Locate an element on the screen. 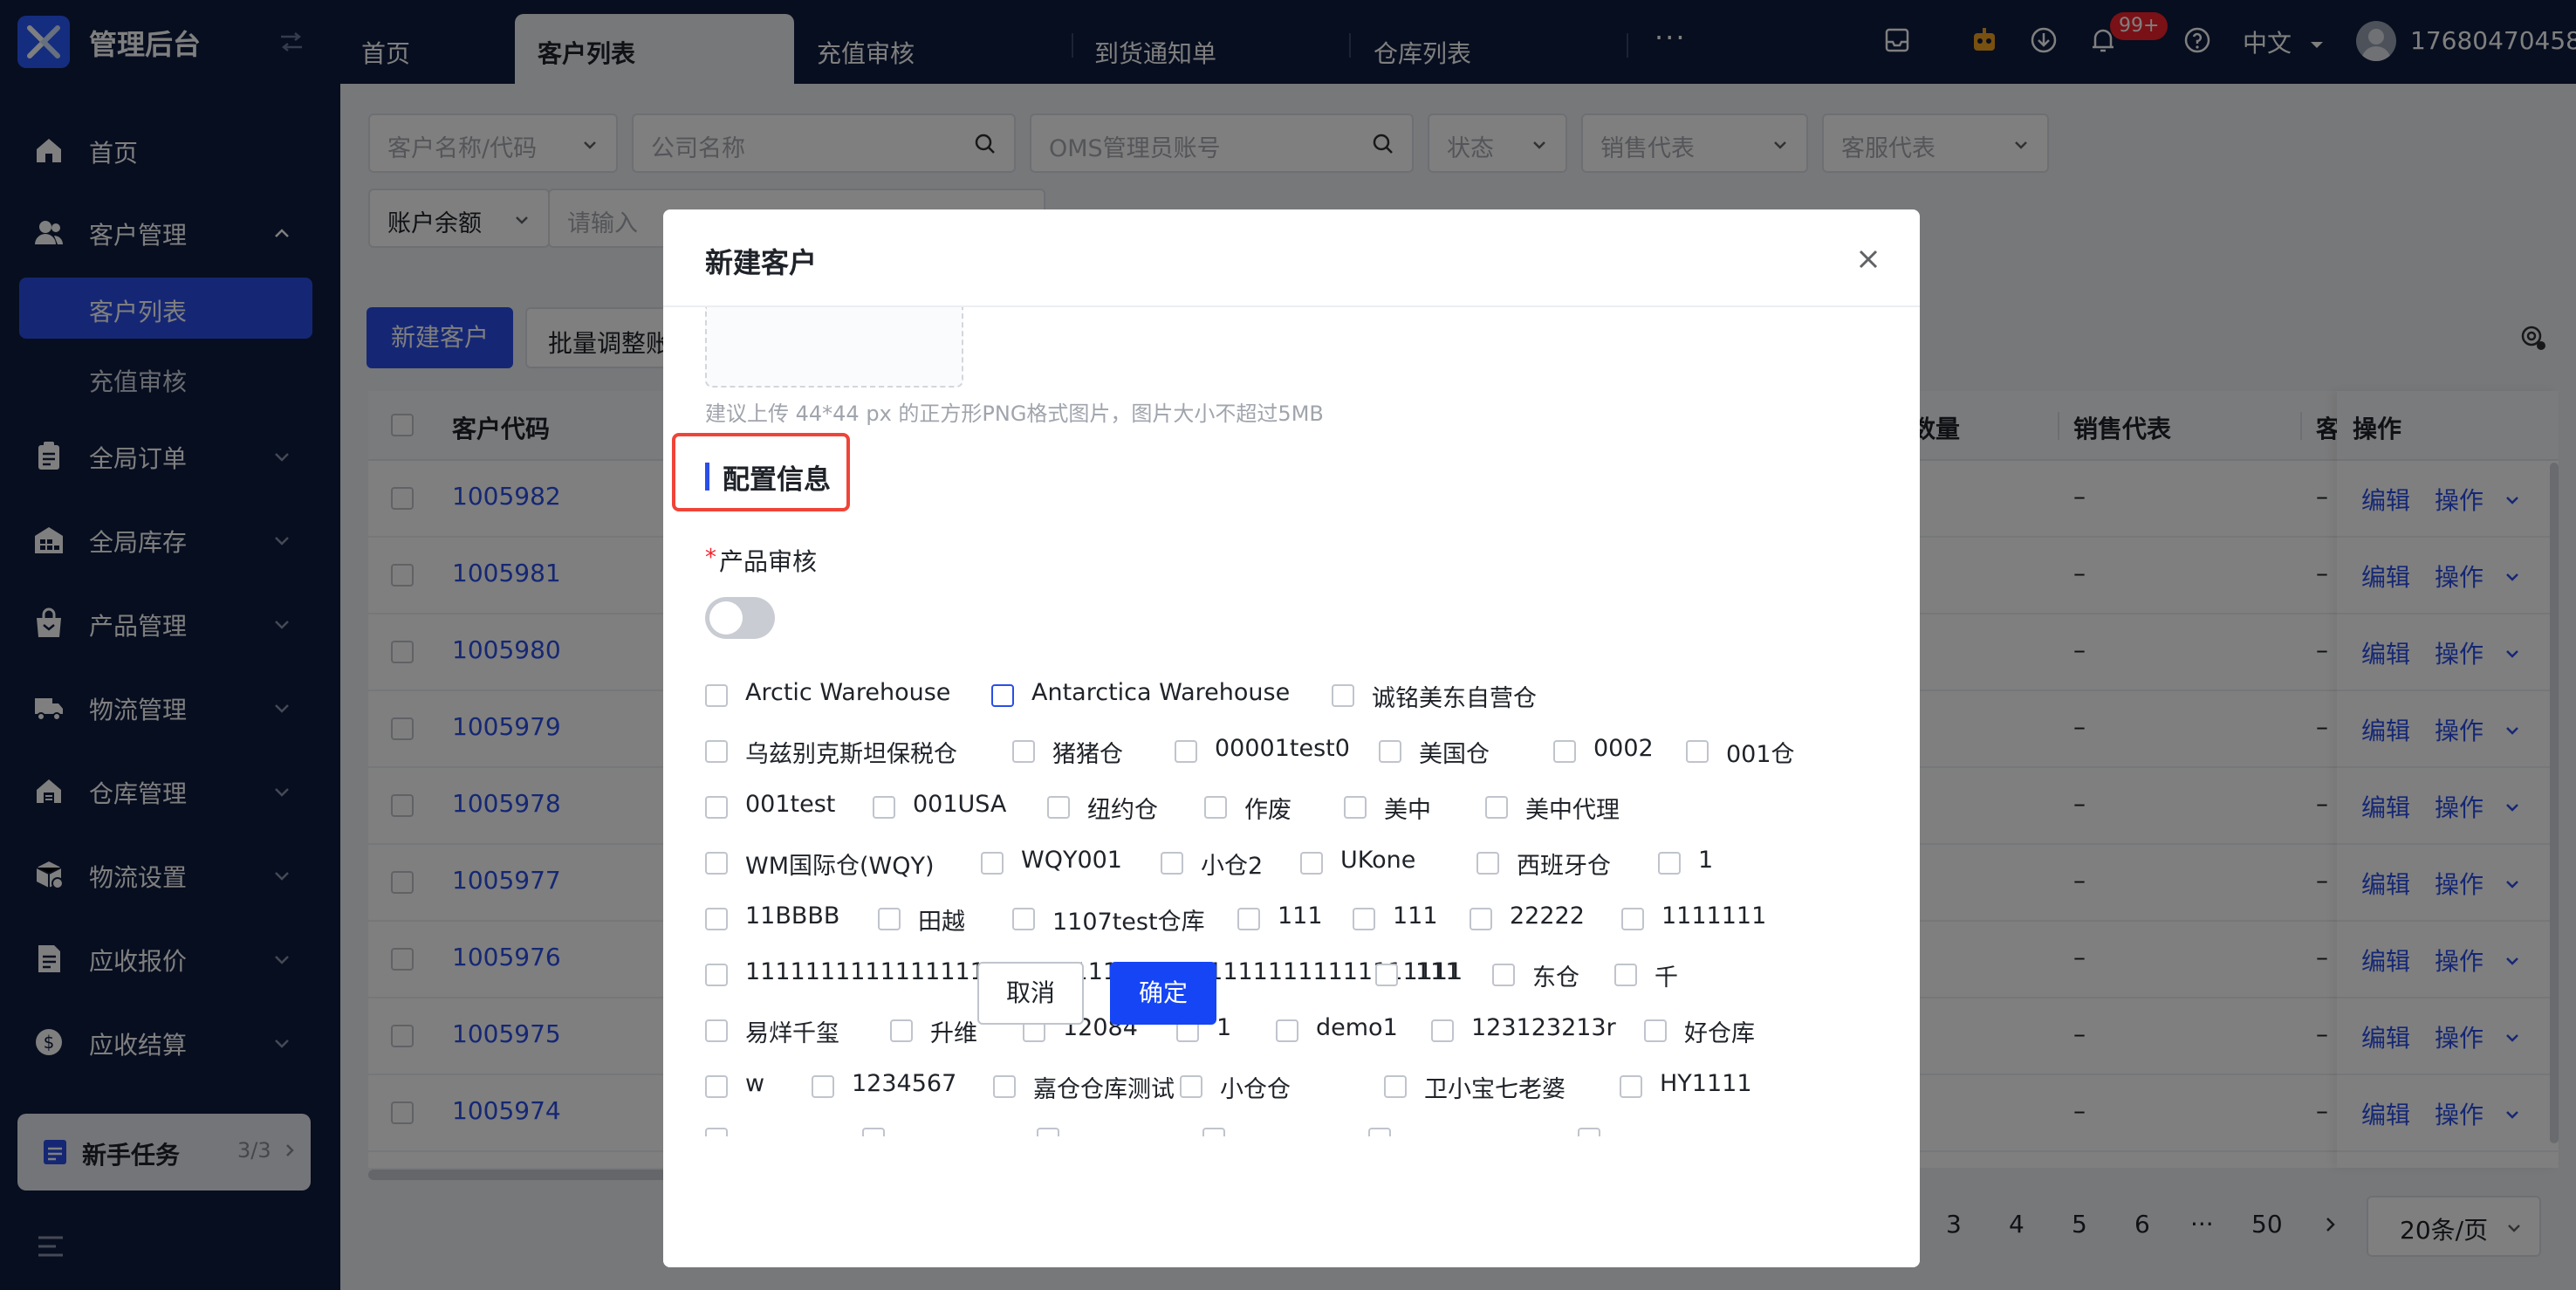 The height and width of the screenshot is (1290, 2576). warehouse-label: 小仓仓 is located at coordinates (1256, 1089).